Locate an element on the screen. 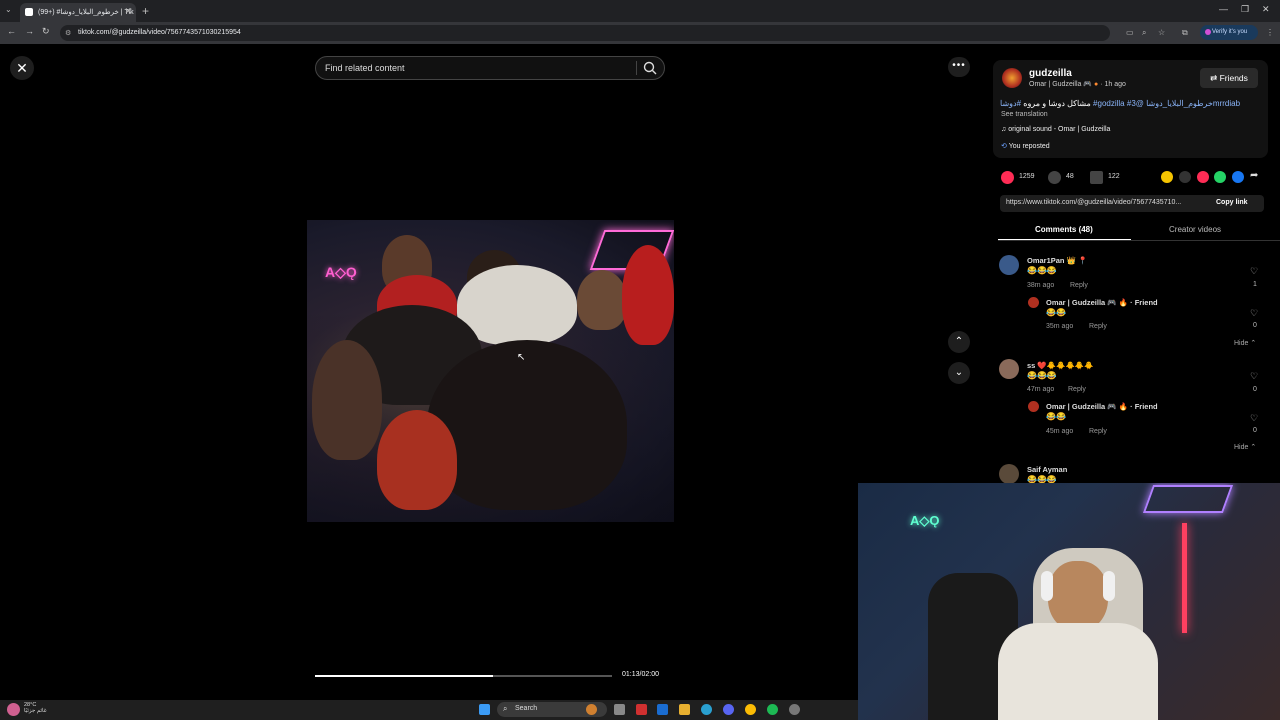 This screenshot has height=720, width=1280. creator-avatar is located at coordinates (1012, 78).